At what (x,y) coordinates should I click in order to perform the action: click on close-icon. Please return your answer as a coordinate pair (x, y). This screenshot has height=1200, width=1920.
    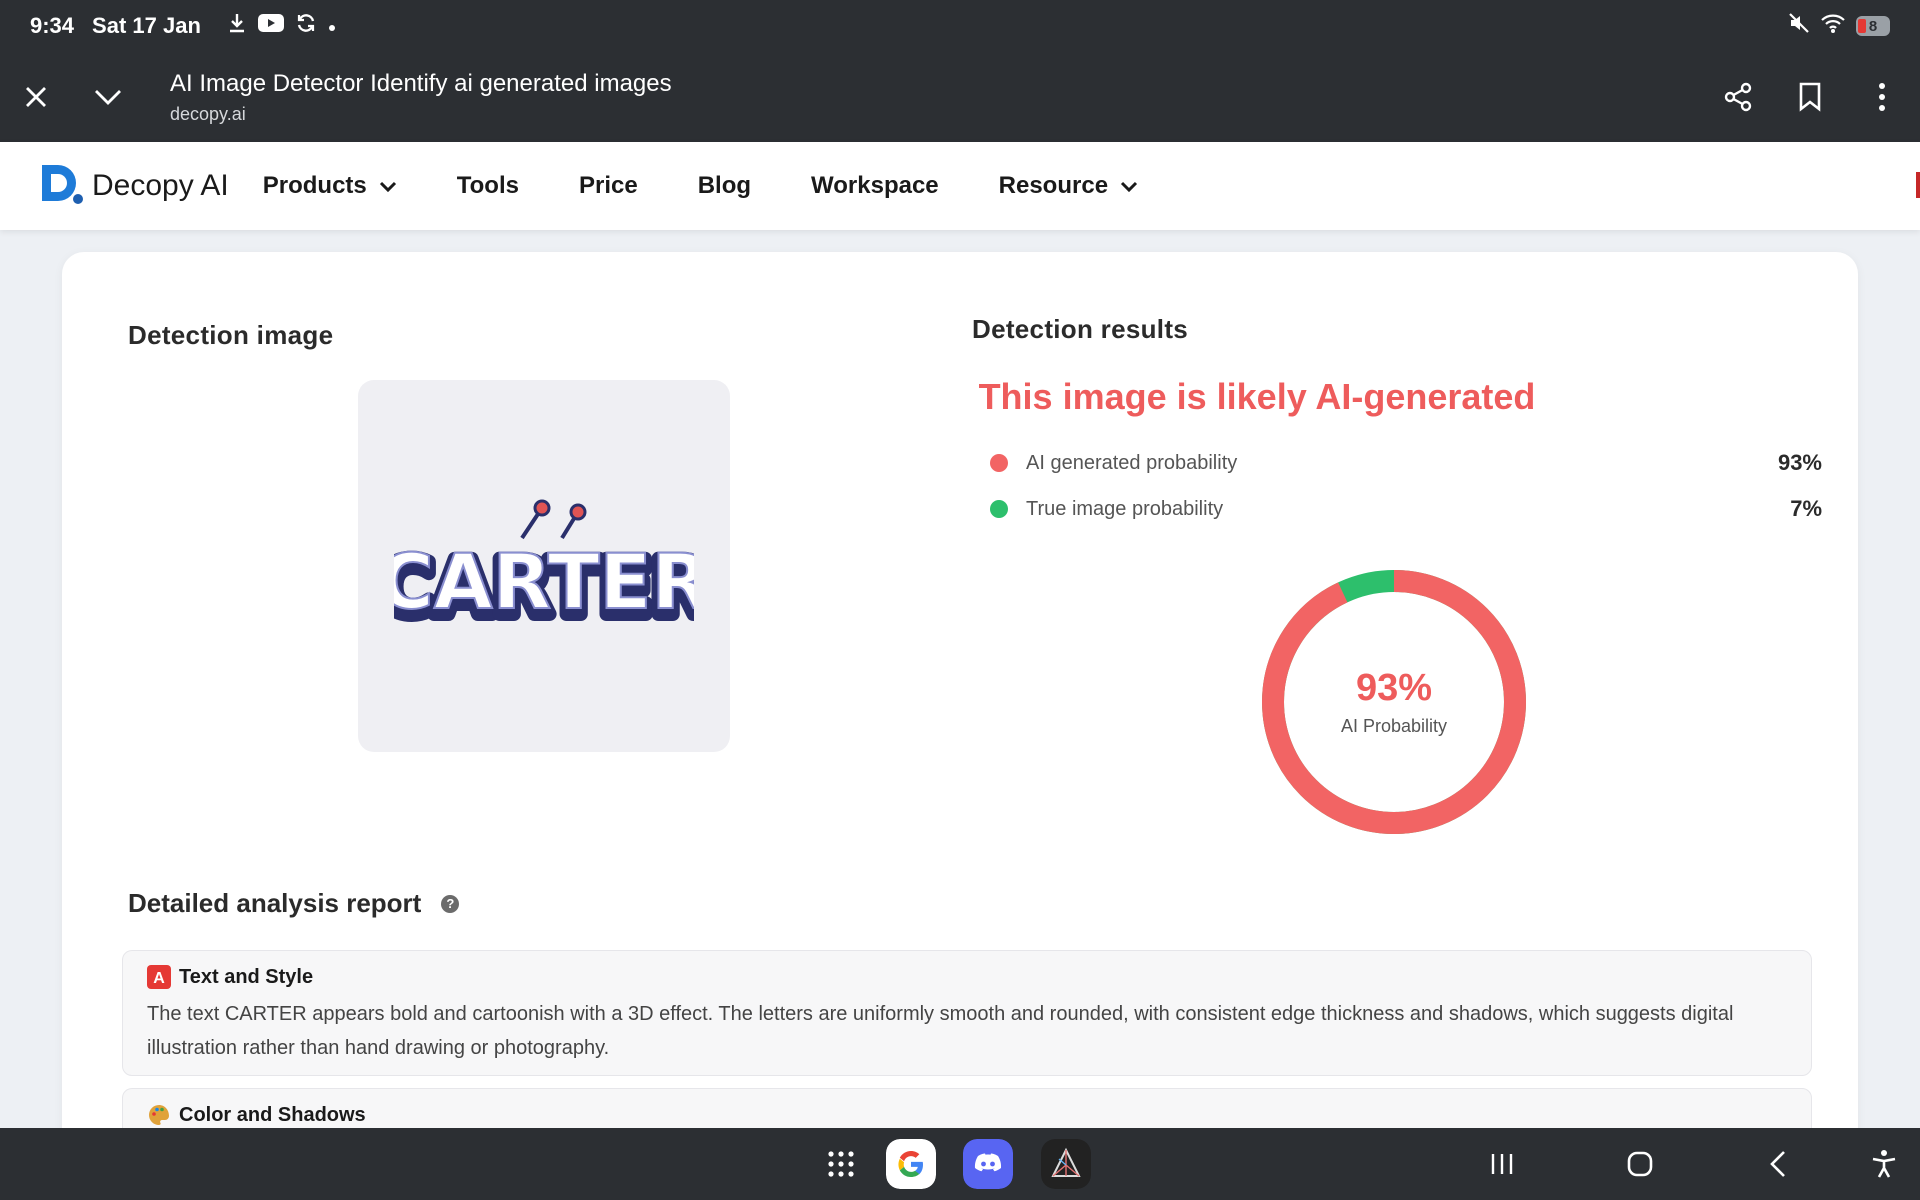
    Looking at the image, I should click on (36, 97).